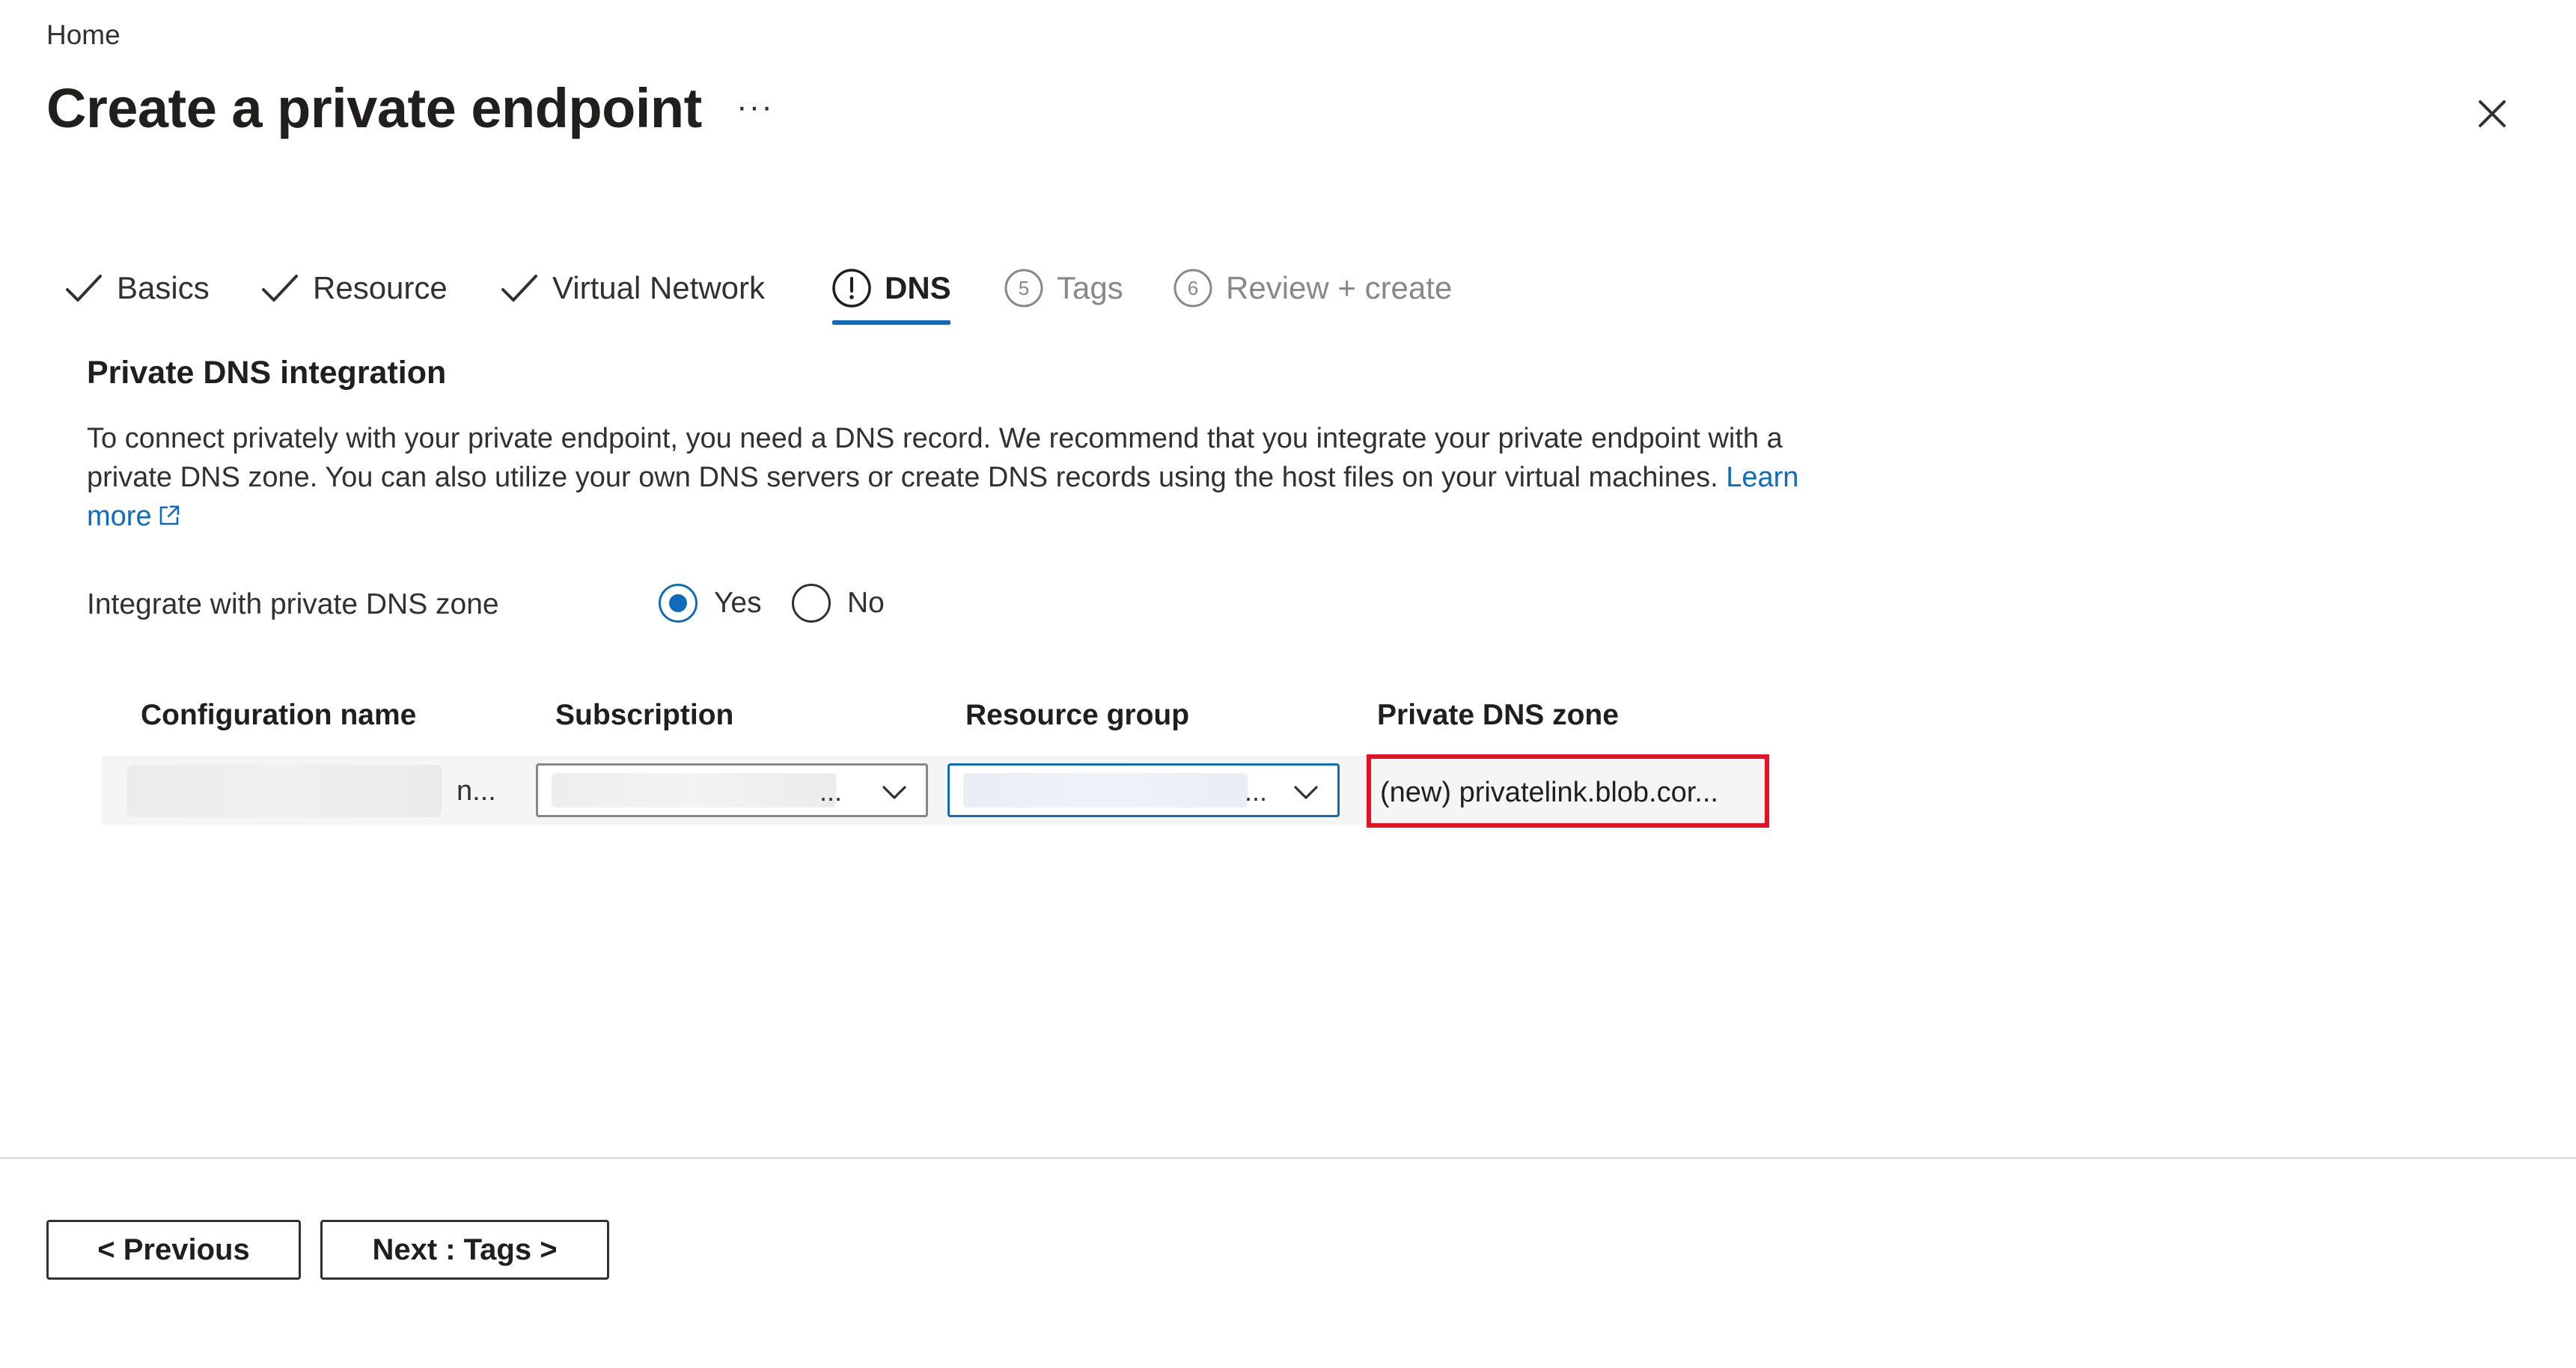 The width and height of the screenshot is (2576, 1368). What do you see at coordinates (694, 790) in the screenshot?
I see `redacted-subscription` at bounding box center [694, 790].